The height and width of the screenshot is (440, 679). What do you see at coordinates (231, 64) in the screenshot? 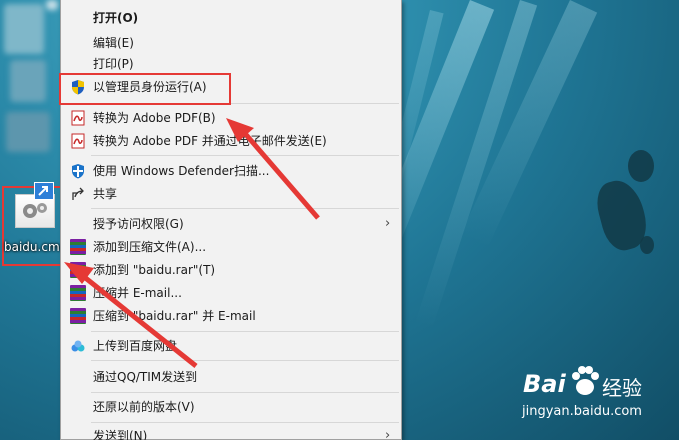
I see `menu-item-print: 打印(P)` at bounding box center [231, 64].